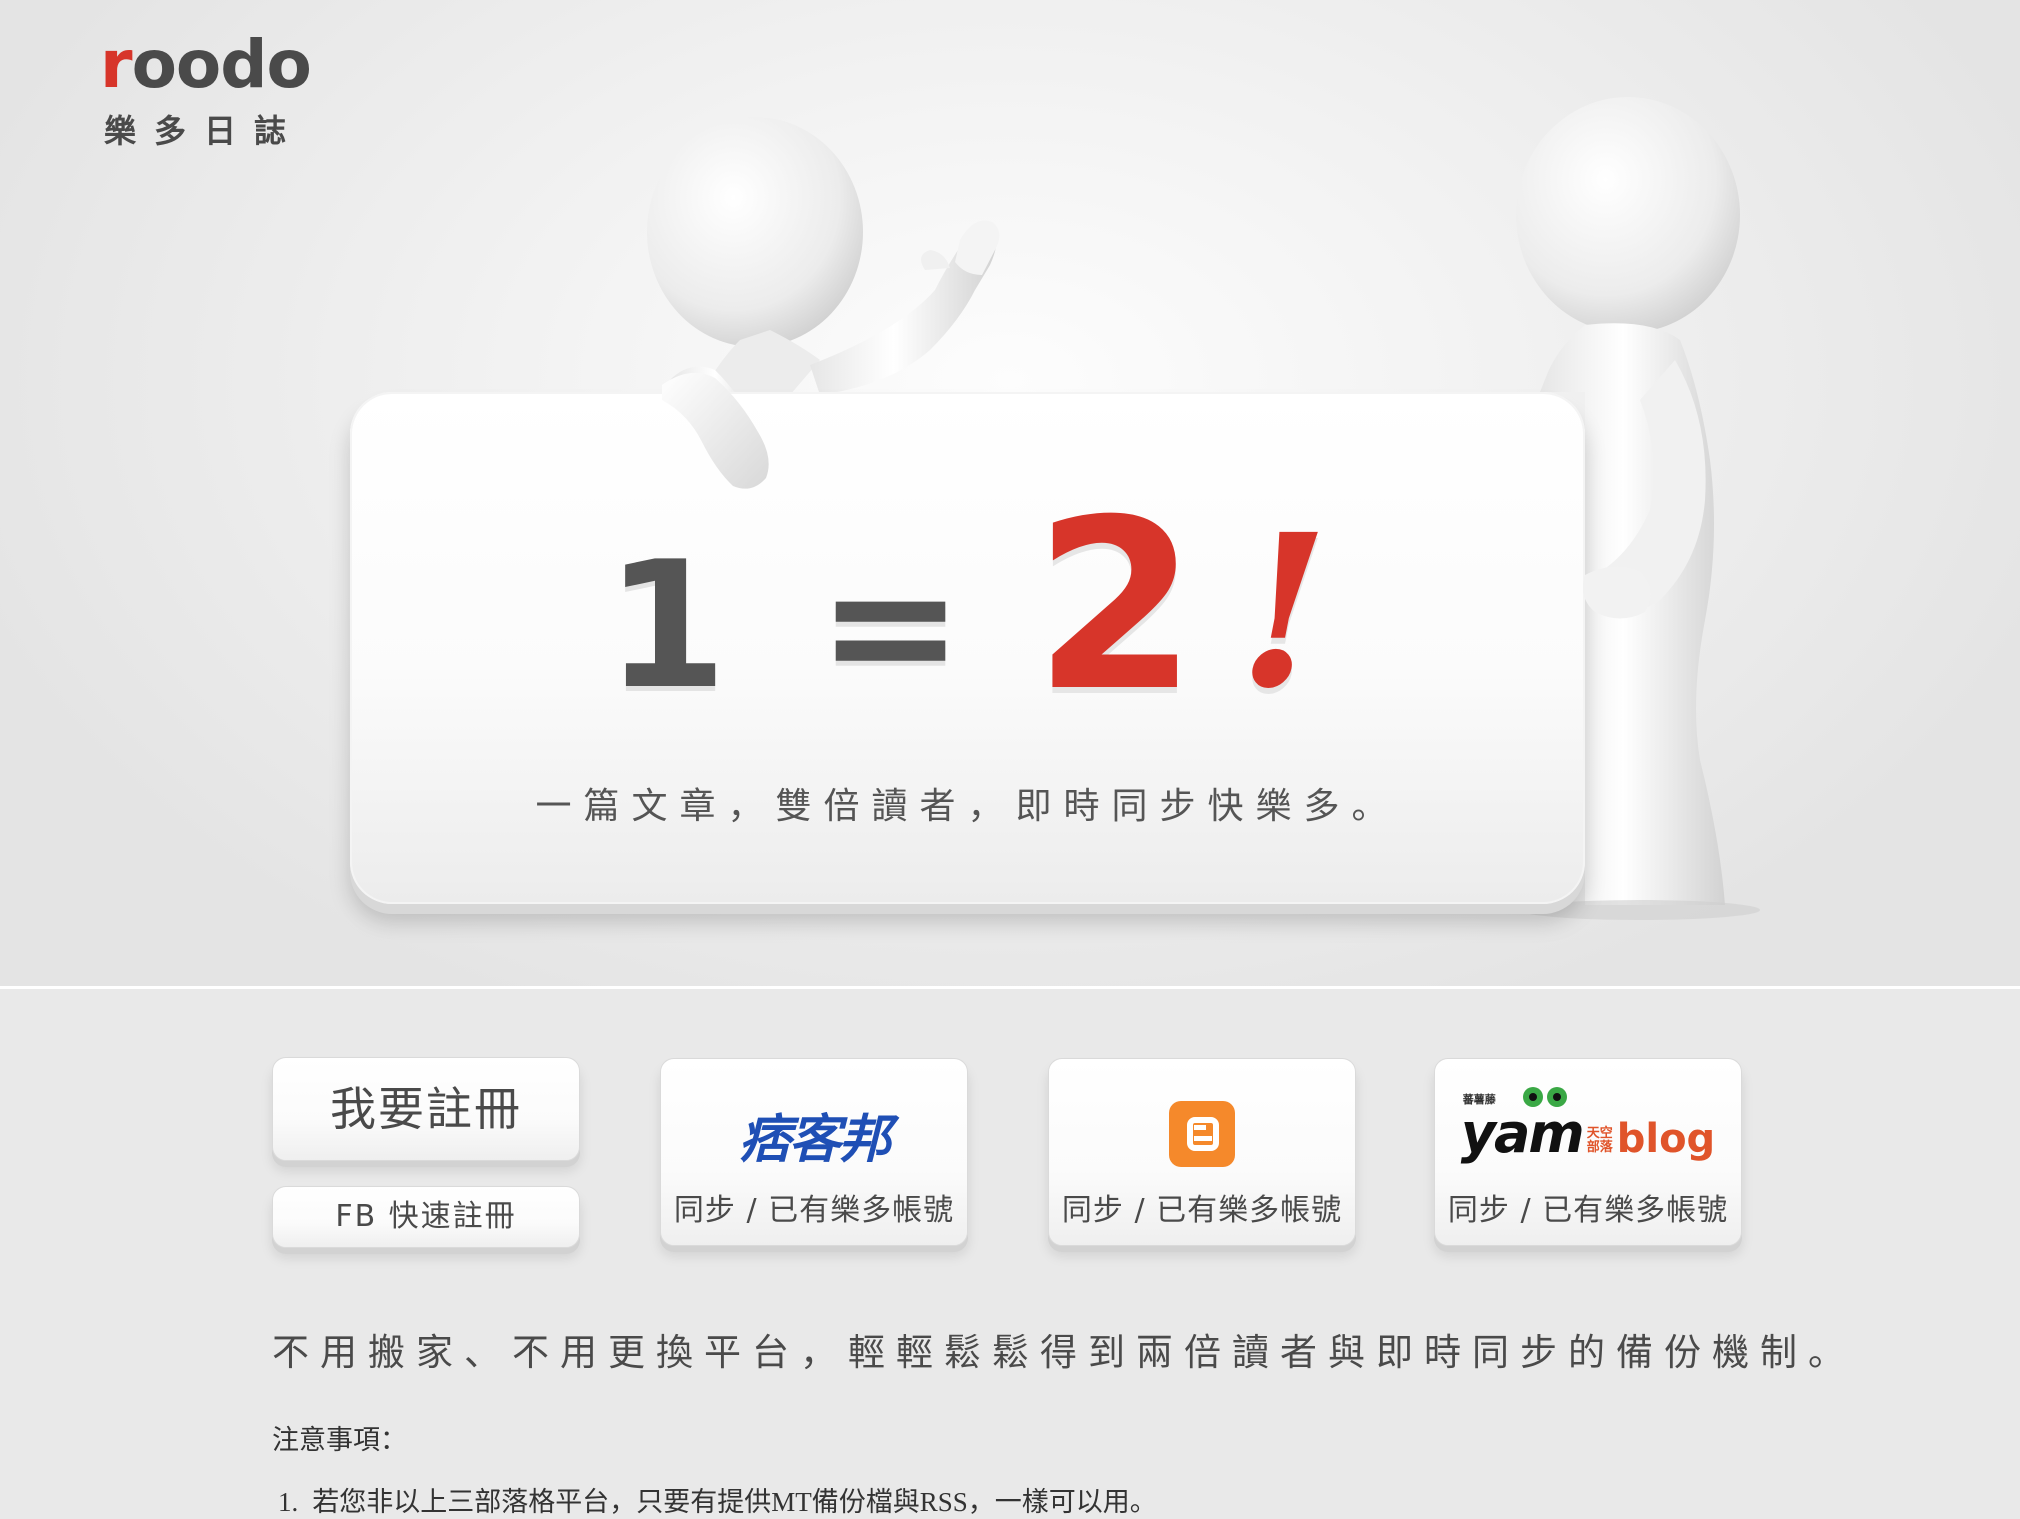 This screenshot has width=2020, height=1519. I want to click on blogger-logo, so click(1202, 1134).